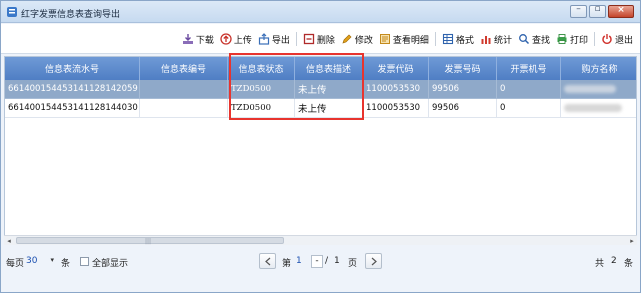 The height and width of the screenshot is (293, 641). What do you see at coordinates (337, 261) in the screenshot?
I see `total-pages: 1` at bounding box center [337, 261].